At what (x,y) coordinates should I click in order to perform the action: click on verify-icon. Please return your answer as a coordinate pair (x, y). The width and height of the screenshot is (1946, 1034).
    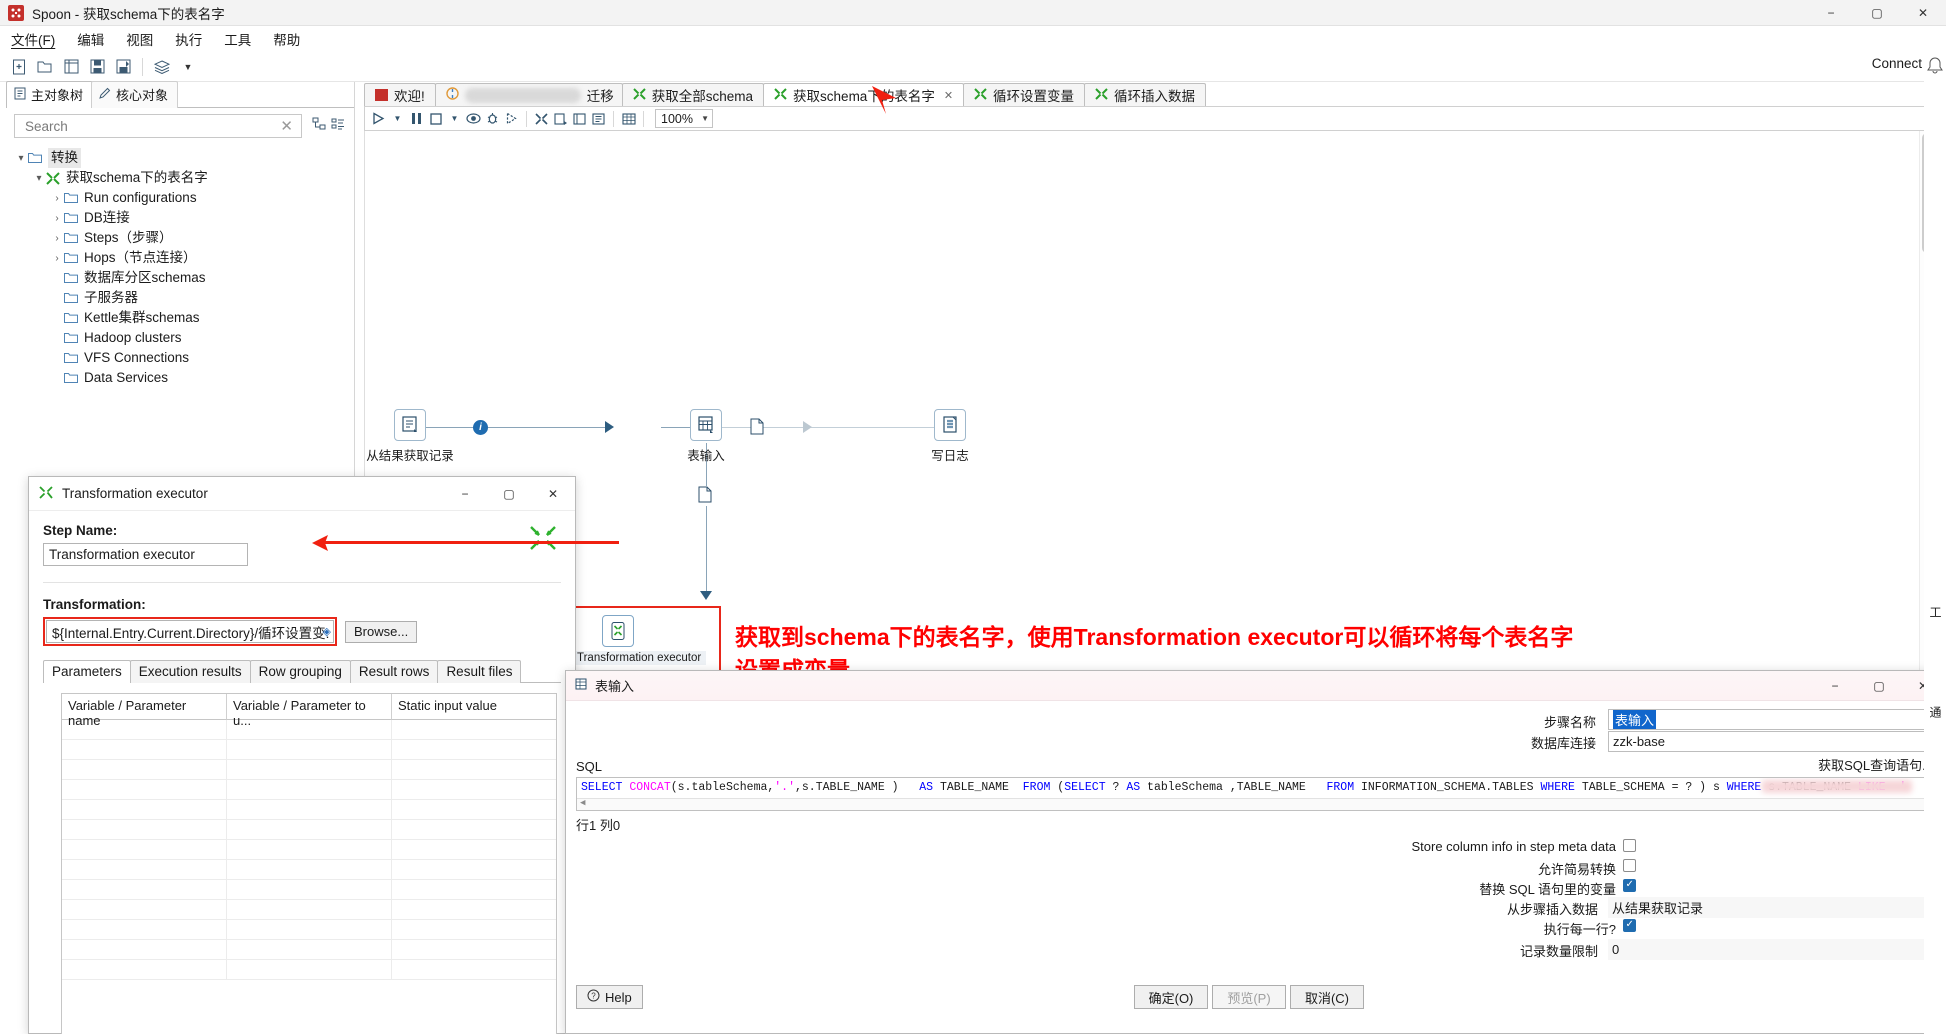
    Looking at the image, I should click on (541, 118).